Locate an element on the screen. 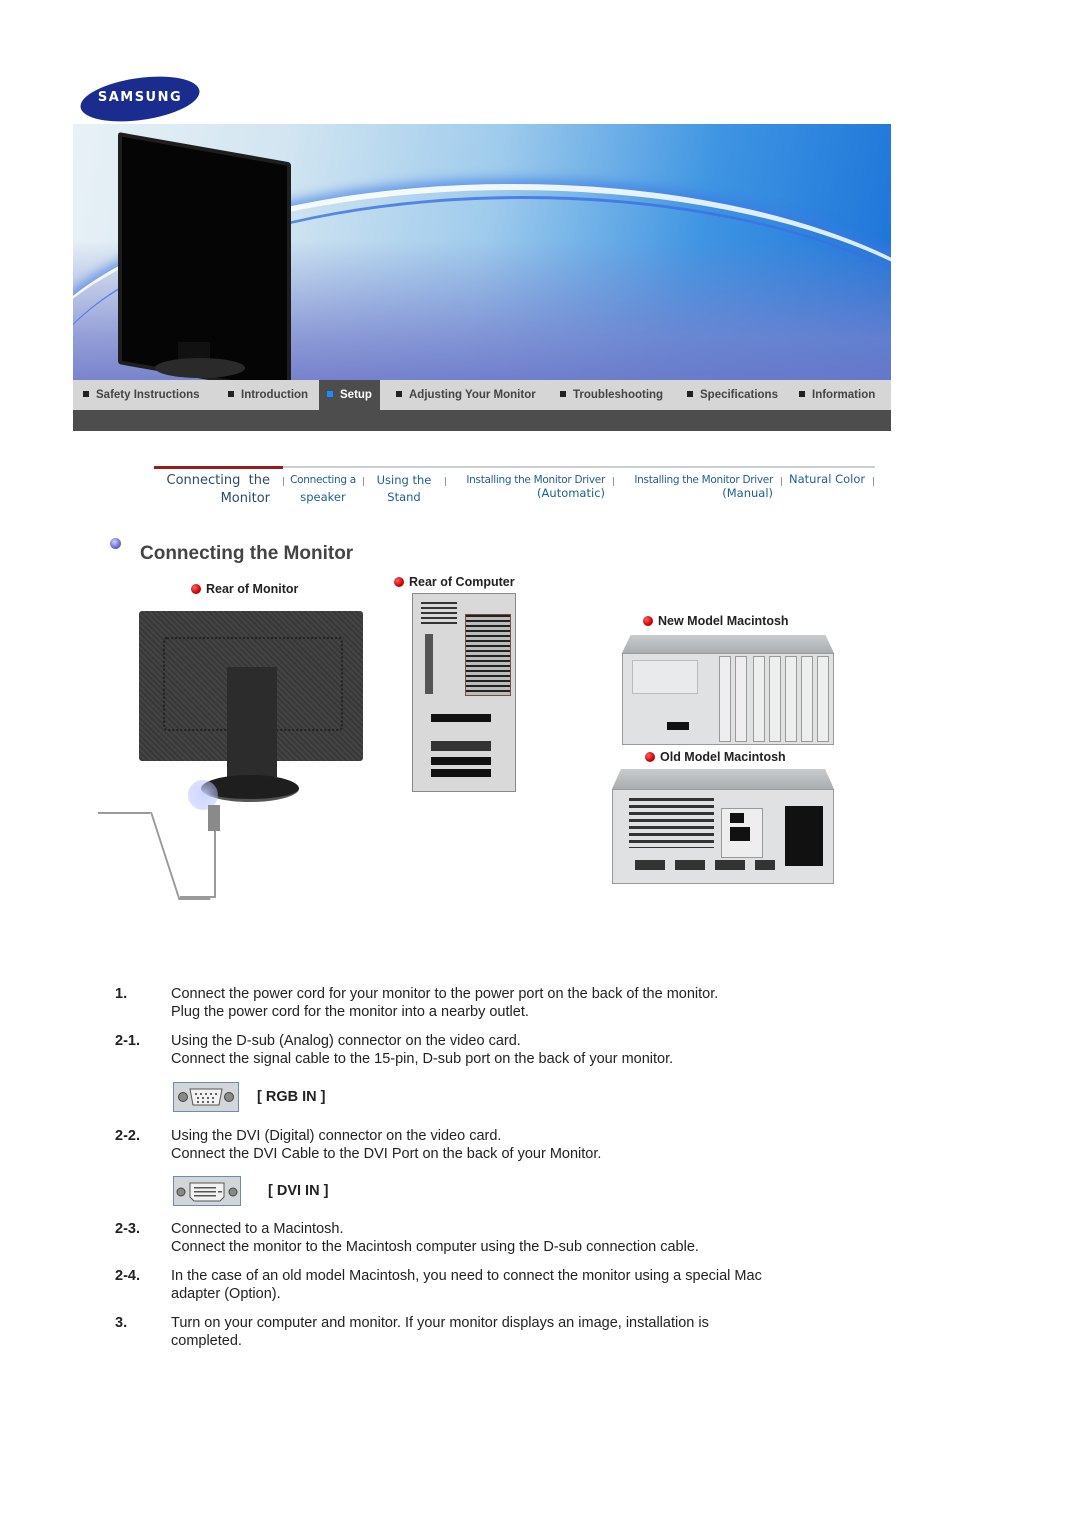  label-rear-of-monitor: Rear of Monitor is located at coordinates (244, 589).